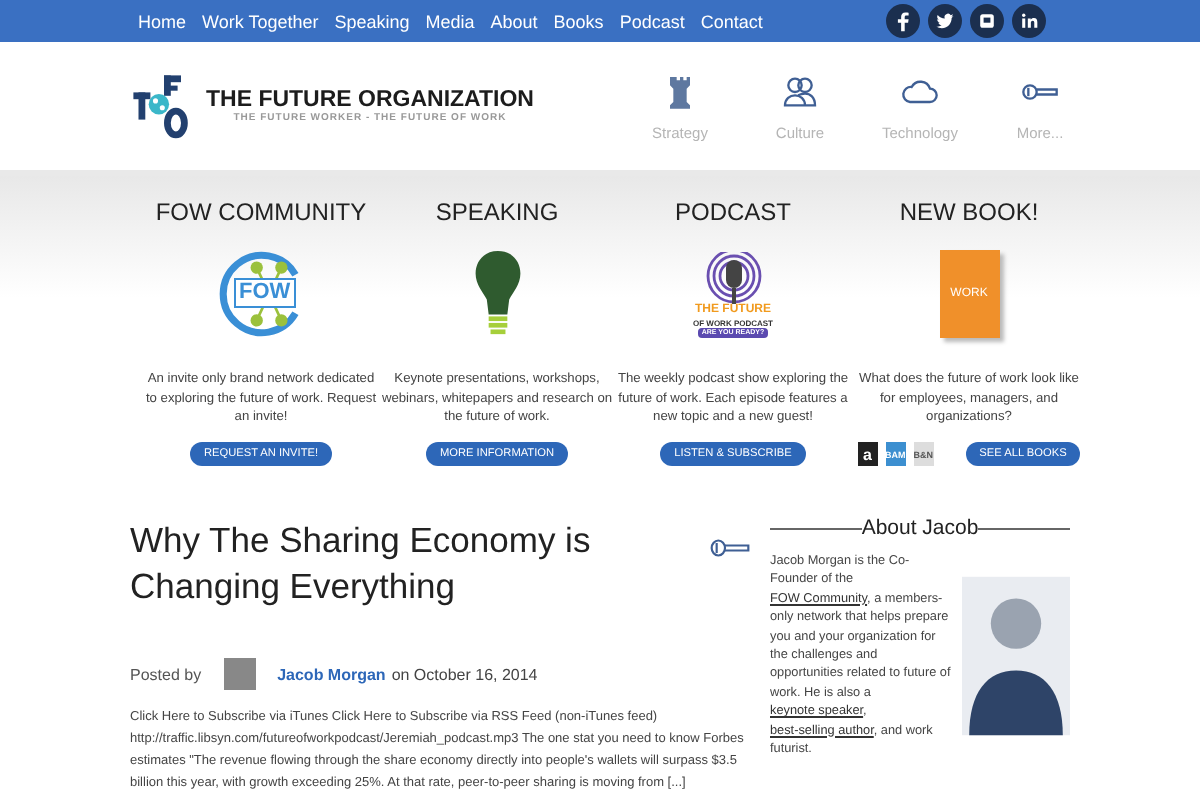  I want to click on store-logo: a, so click(867, 454).